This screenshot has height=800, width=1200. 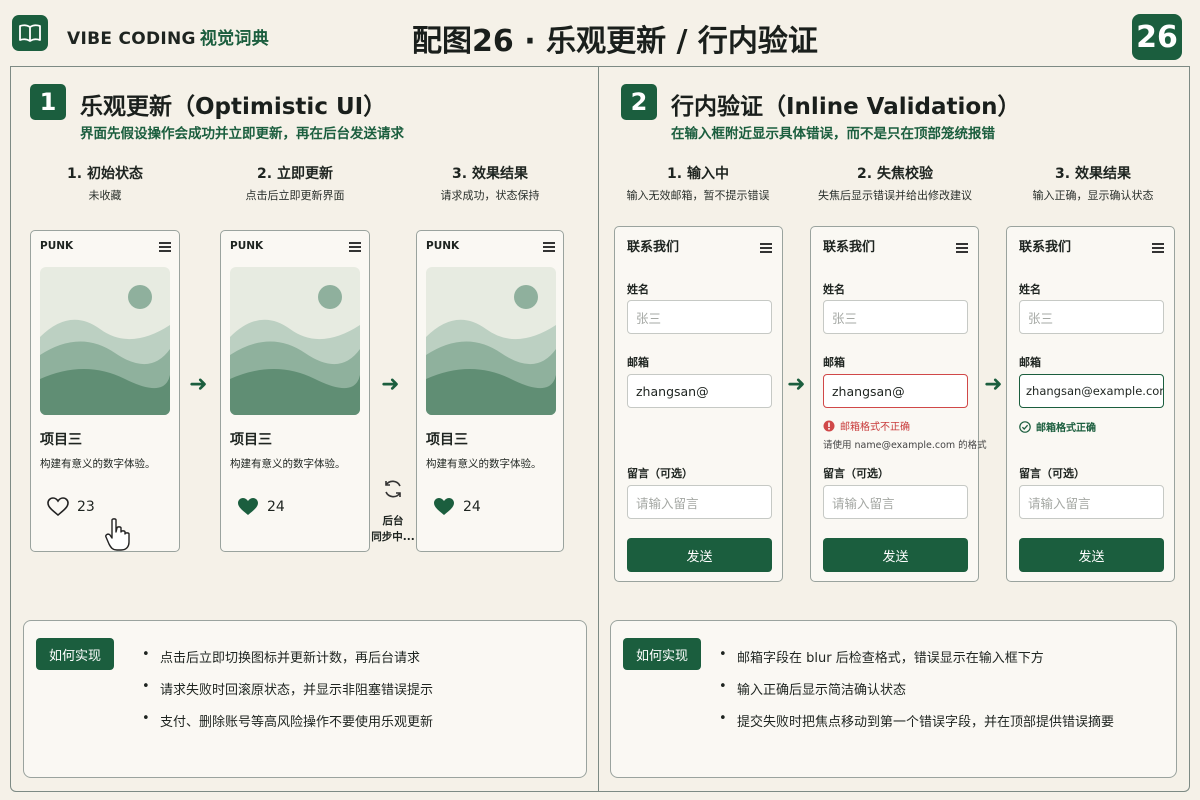 What do you see at coordinates (916, 720) in the screenshot?
I see `list-item: 提交失败时把焦点移动到第一个错误字段，并在顶部提供错误摘要` at bounding box center [916, 720].